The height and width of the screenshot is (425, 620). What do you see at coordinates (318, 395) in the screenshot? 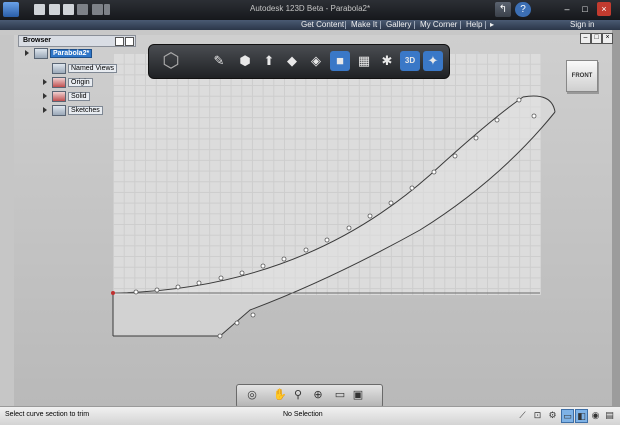
I see `fit-icon: ⊕` at bounding box center [318, 395].